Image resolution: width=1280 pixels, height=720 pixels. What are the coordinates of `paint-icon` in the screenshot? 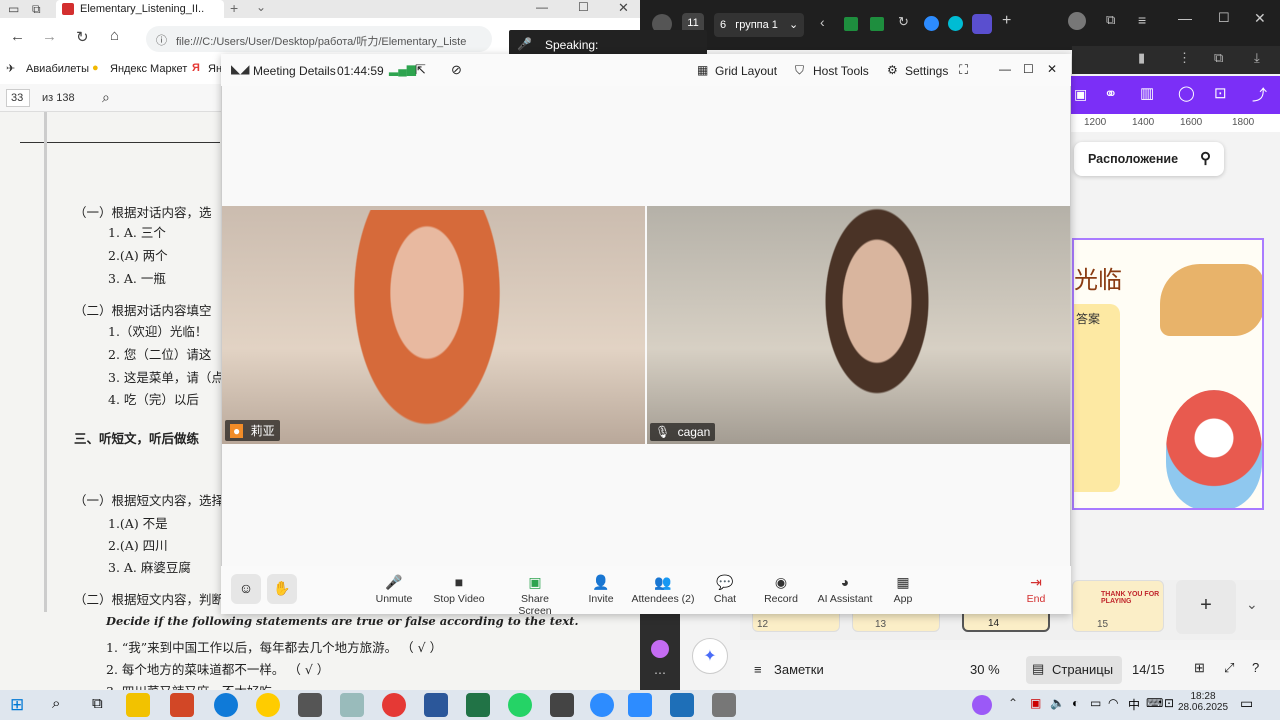 It's located at (352, 705).